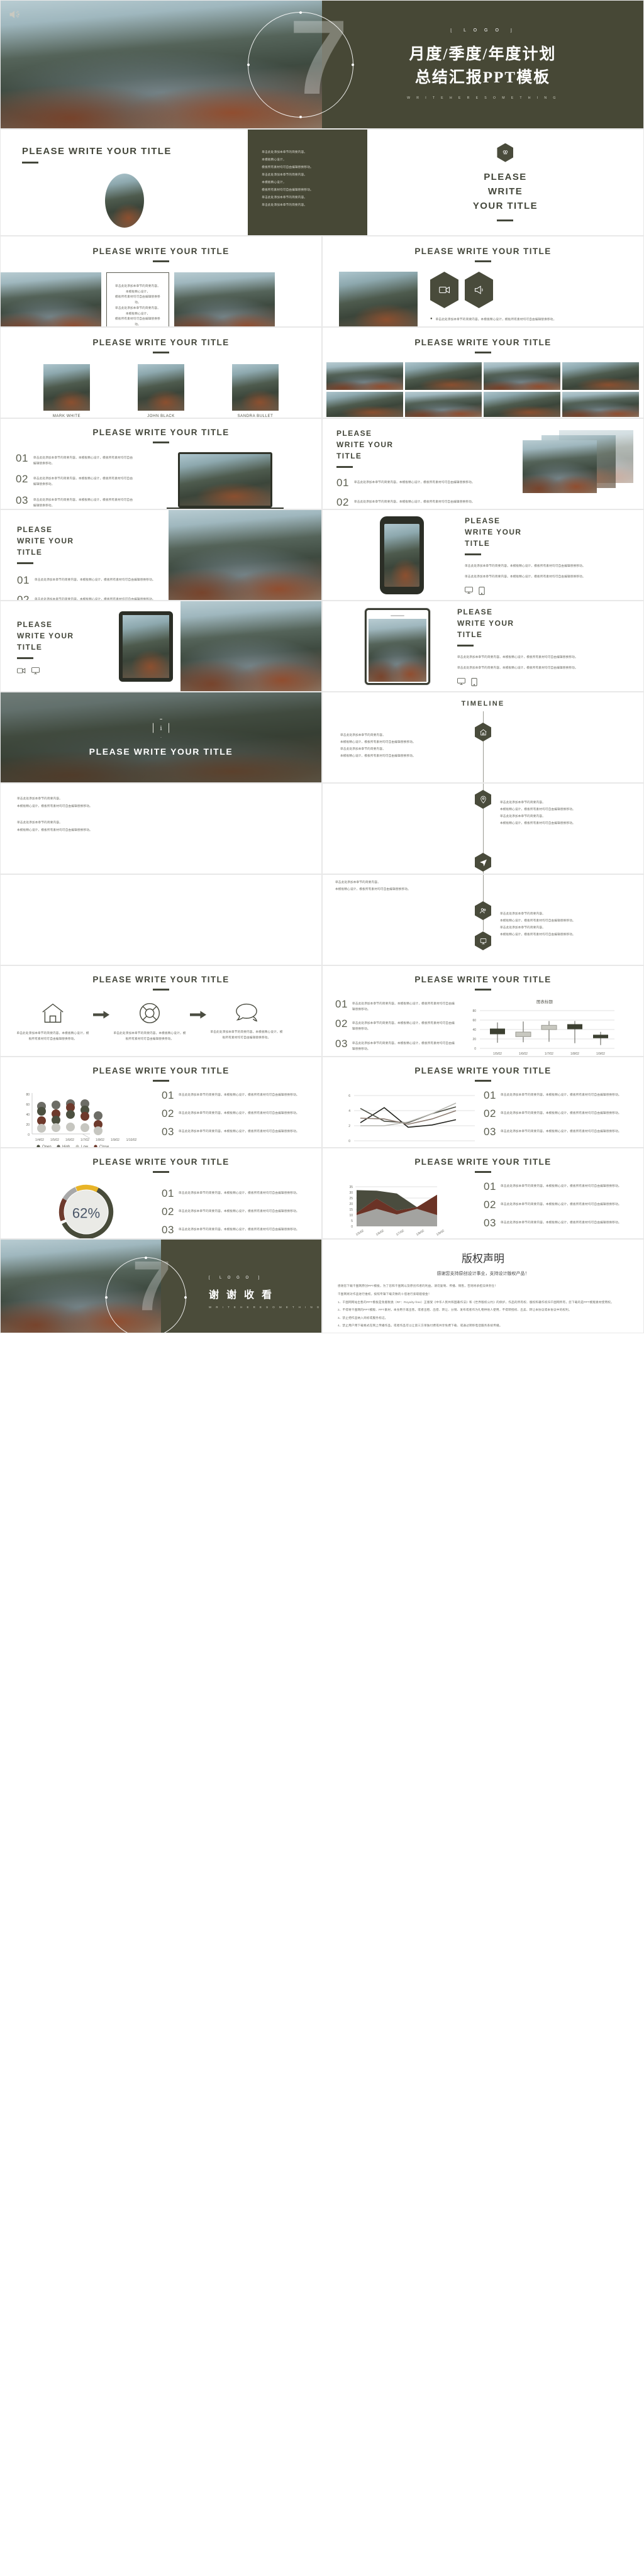  I want to click on cover-logo: [ L O G O ], so click(482, 30).